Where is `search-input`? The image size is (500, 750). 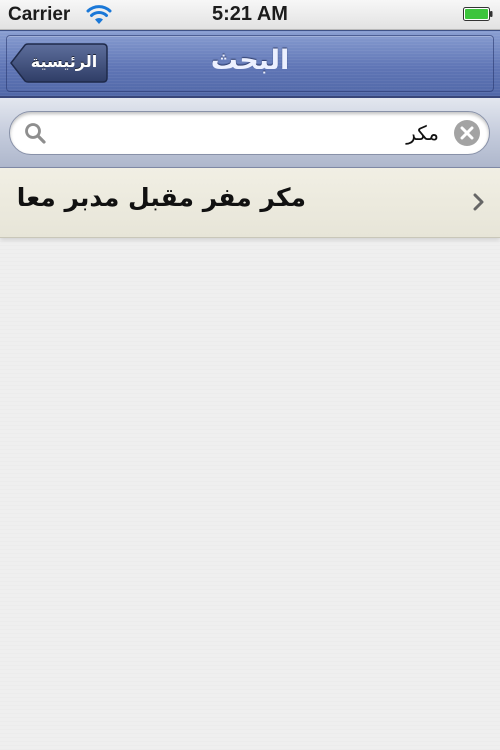 search-input is located at coordinates (248, 133).